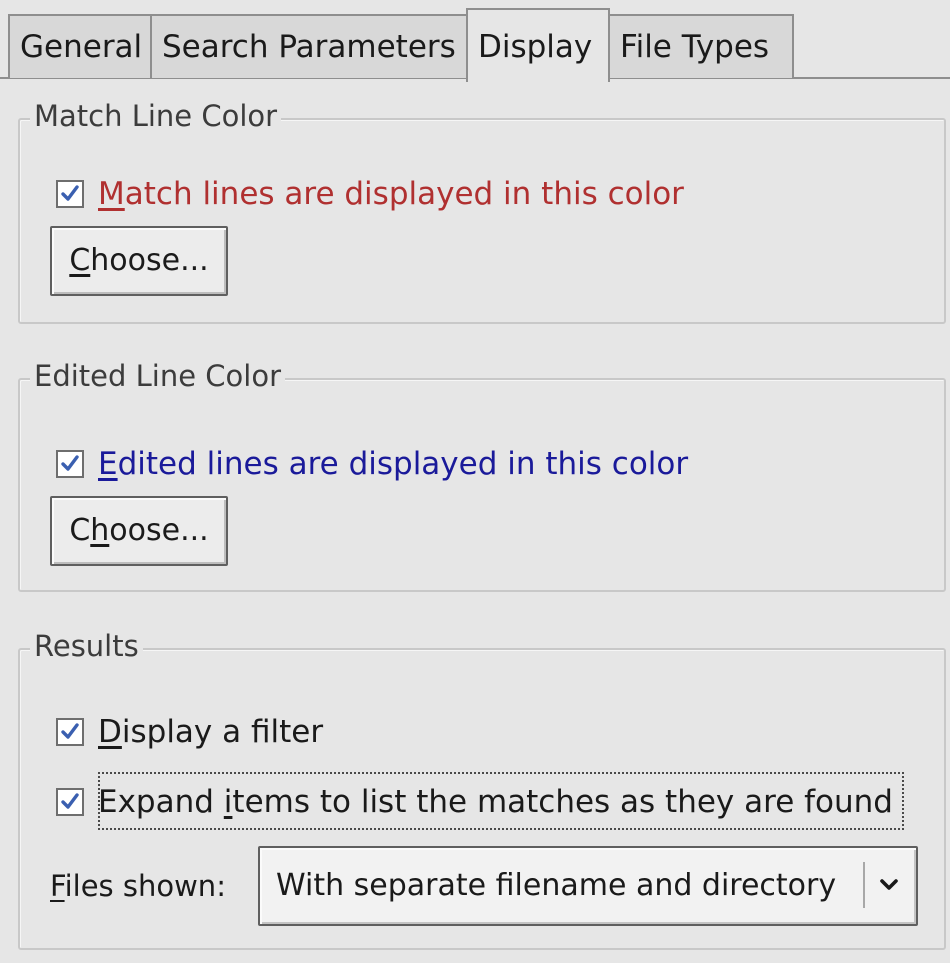 The height and width of the screenshot is (963, 950). What do you see at coordinates (538, 46) in the screenshot?
I see `tab-display: Display` at bounding box center [538, 46].